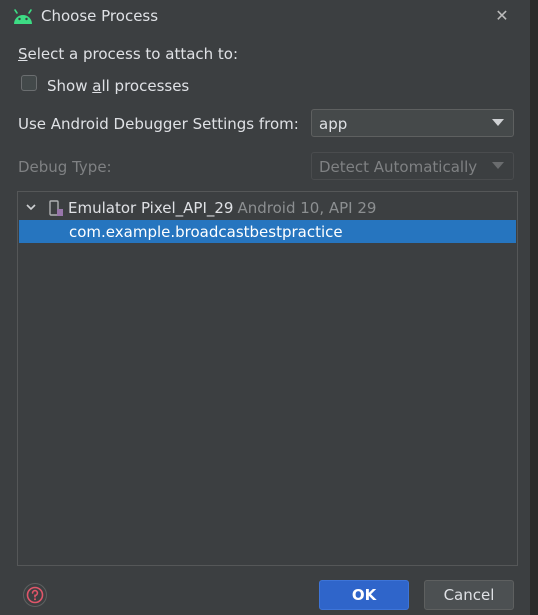 This screenshot has height=615, width=538. I want to click on process-name: com.example.broadcastbestpractice, so click(206, 232).